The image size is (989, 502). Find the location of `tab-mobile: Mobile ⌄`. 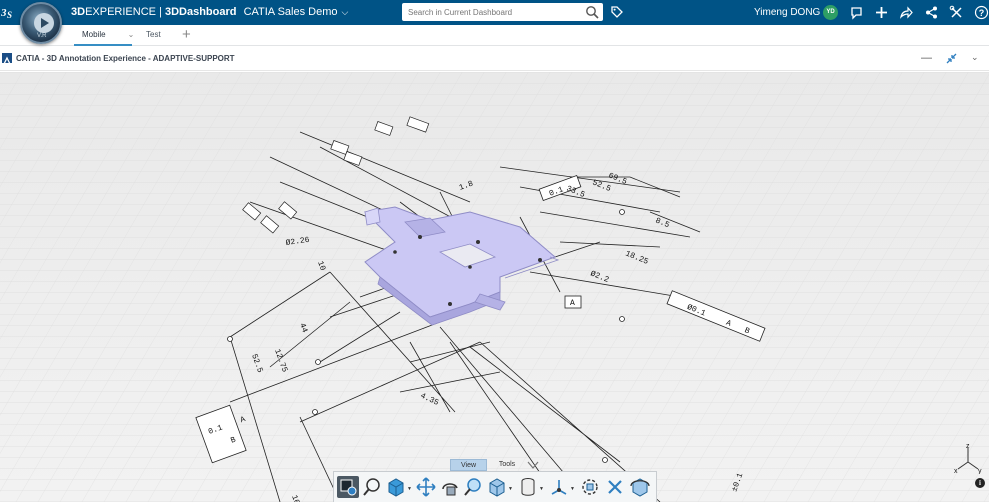

tab-mobile: Mobile ⌄ is located at coordinates (104, 35).